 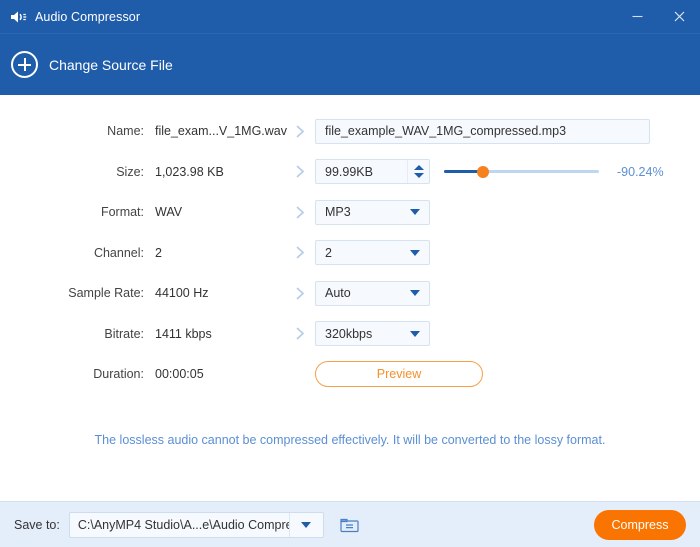 I want to click on bitrate-select-value: 320kbps, so click(x=349, y=333).